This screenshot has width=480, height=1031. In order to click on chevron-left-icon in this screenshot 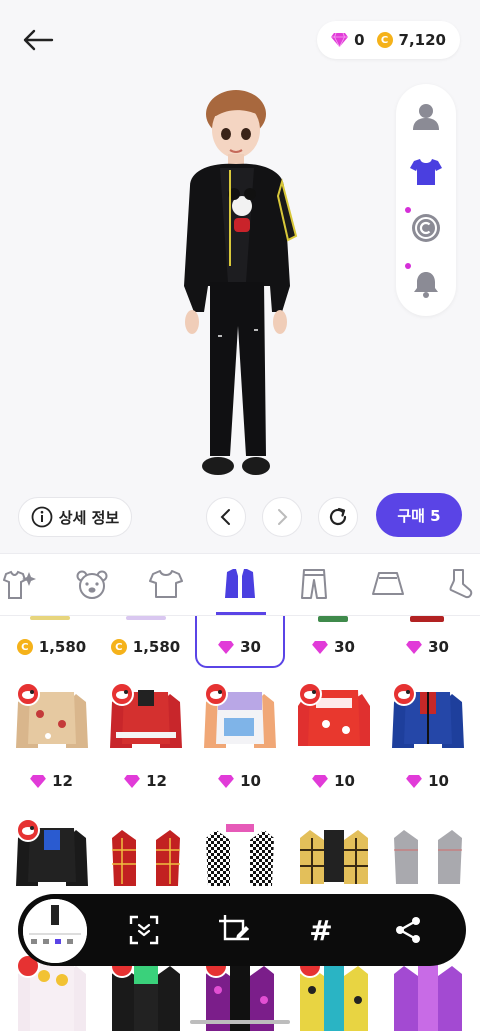, I will do `click(225, 517)`.